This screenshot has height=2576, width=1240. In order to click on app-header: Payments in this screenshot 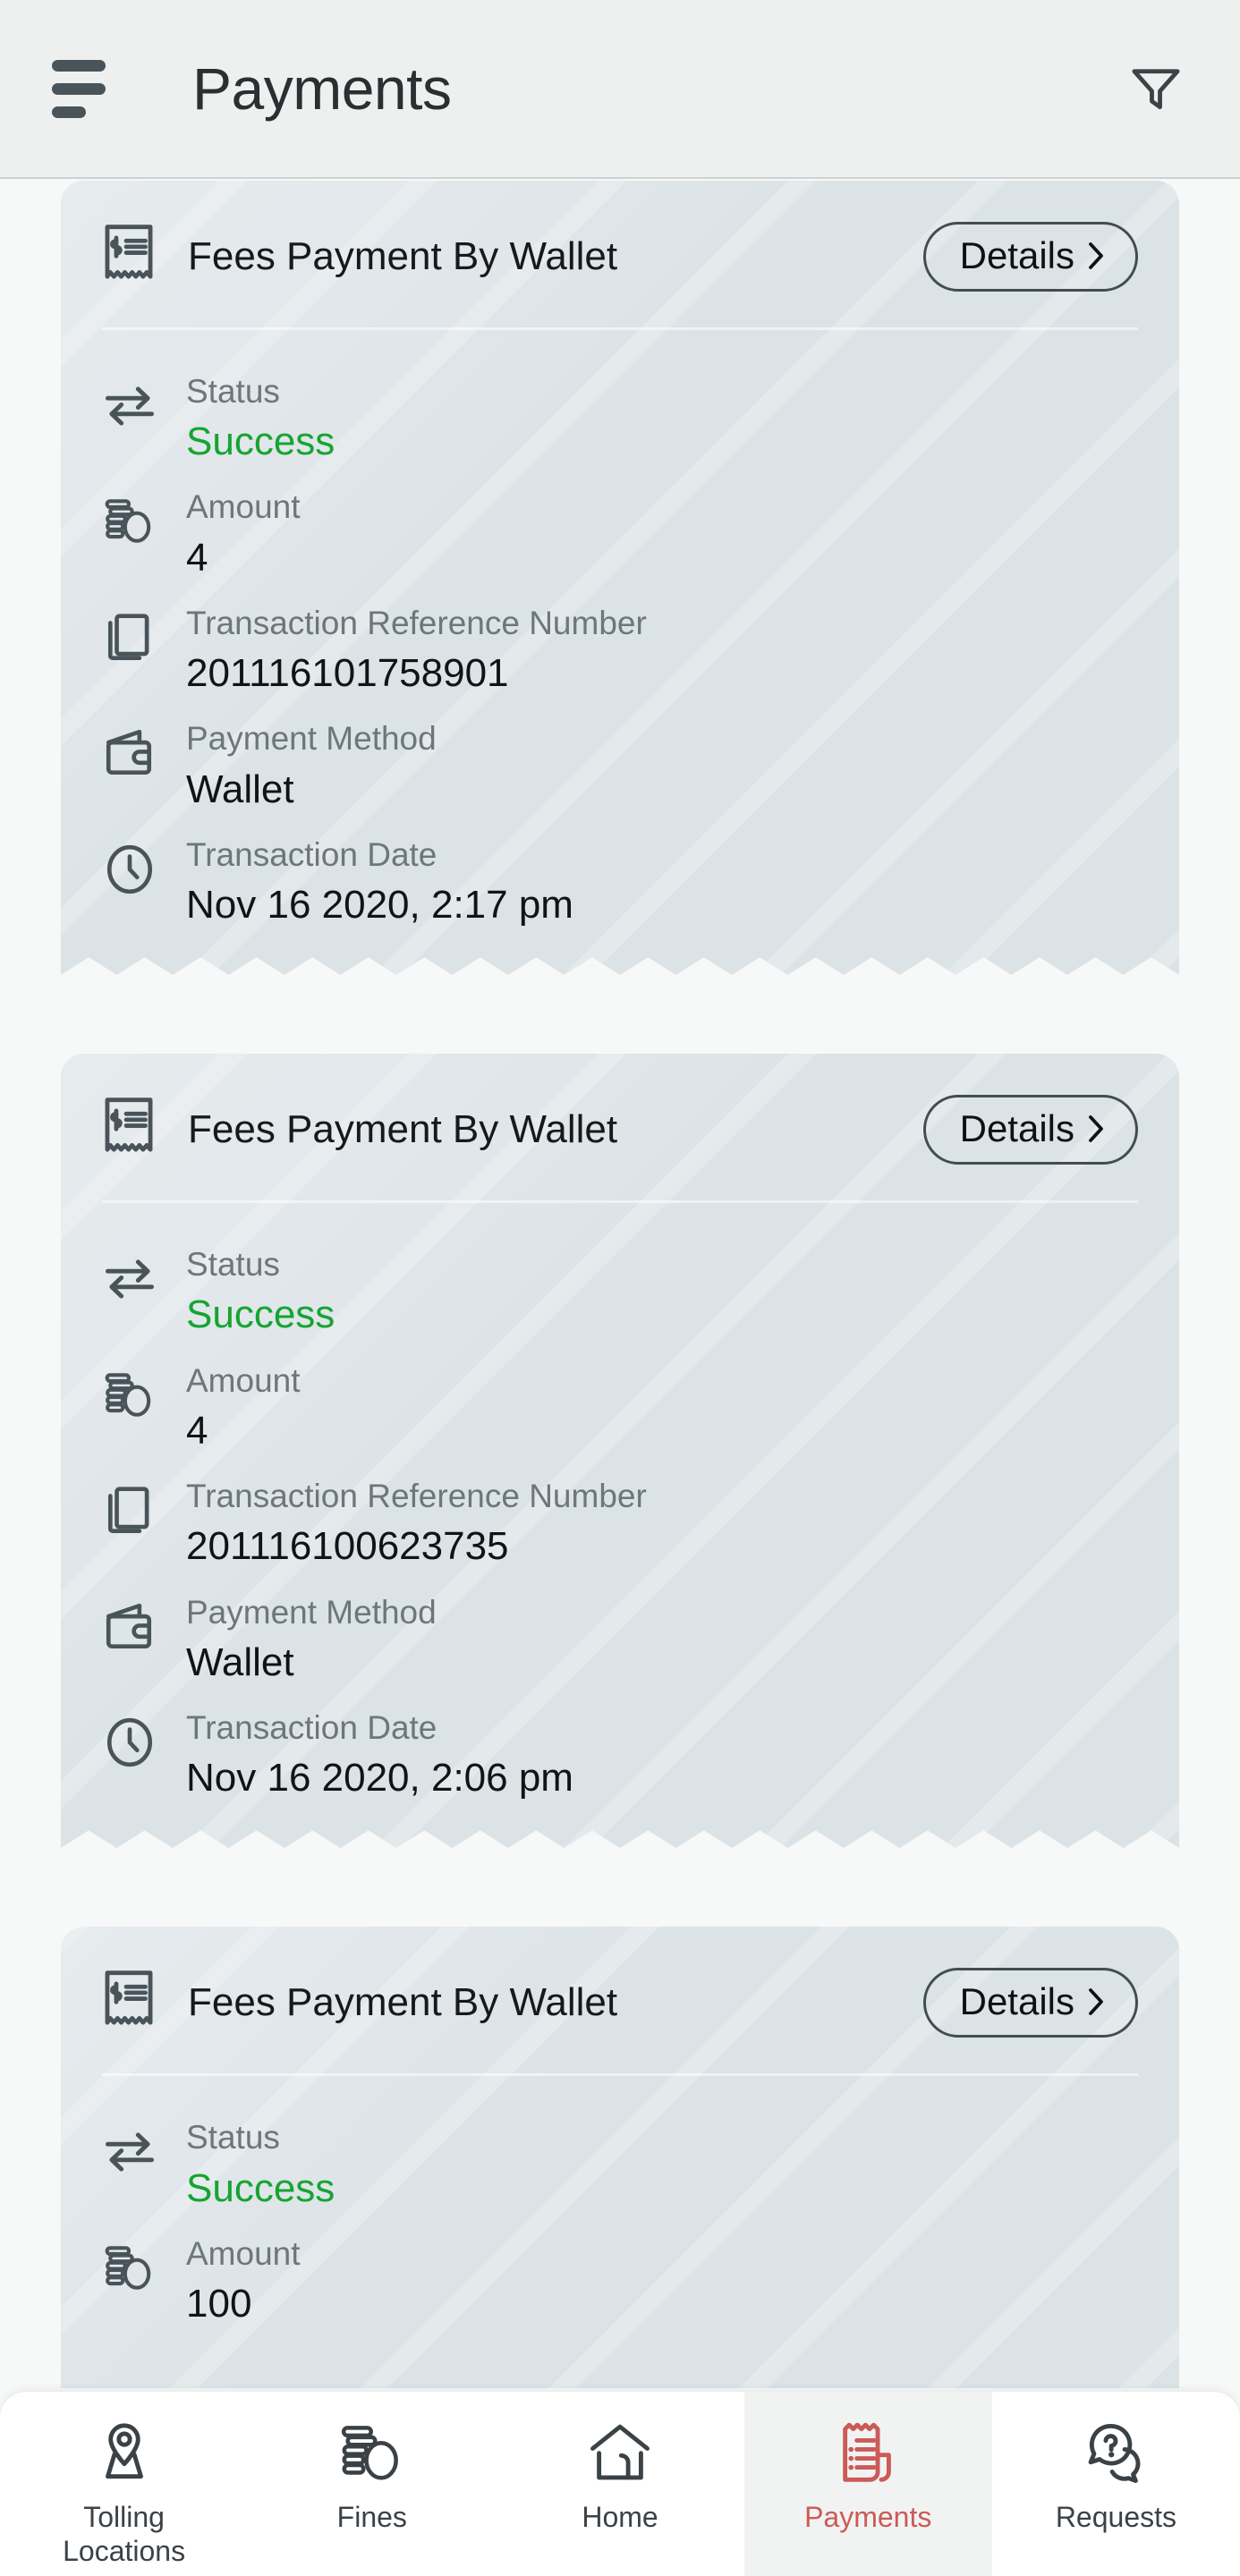, I will do `click(620, 89)`.